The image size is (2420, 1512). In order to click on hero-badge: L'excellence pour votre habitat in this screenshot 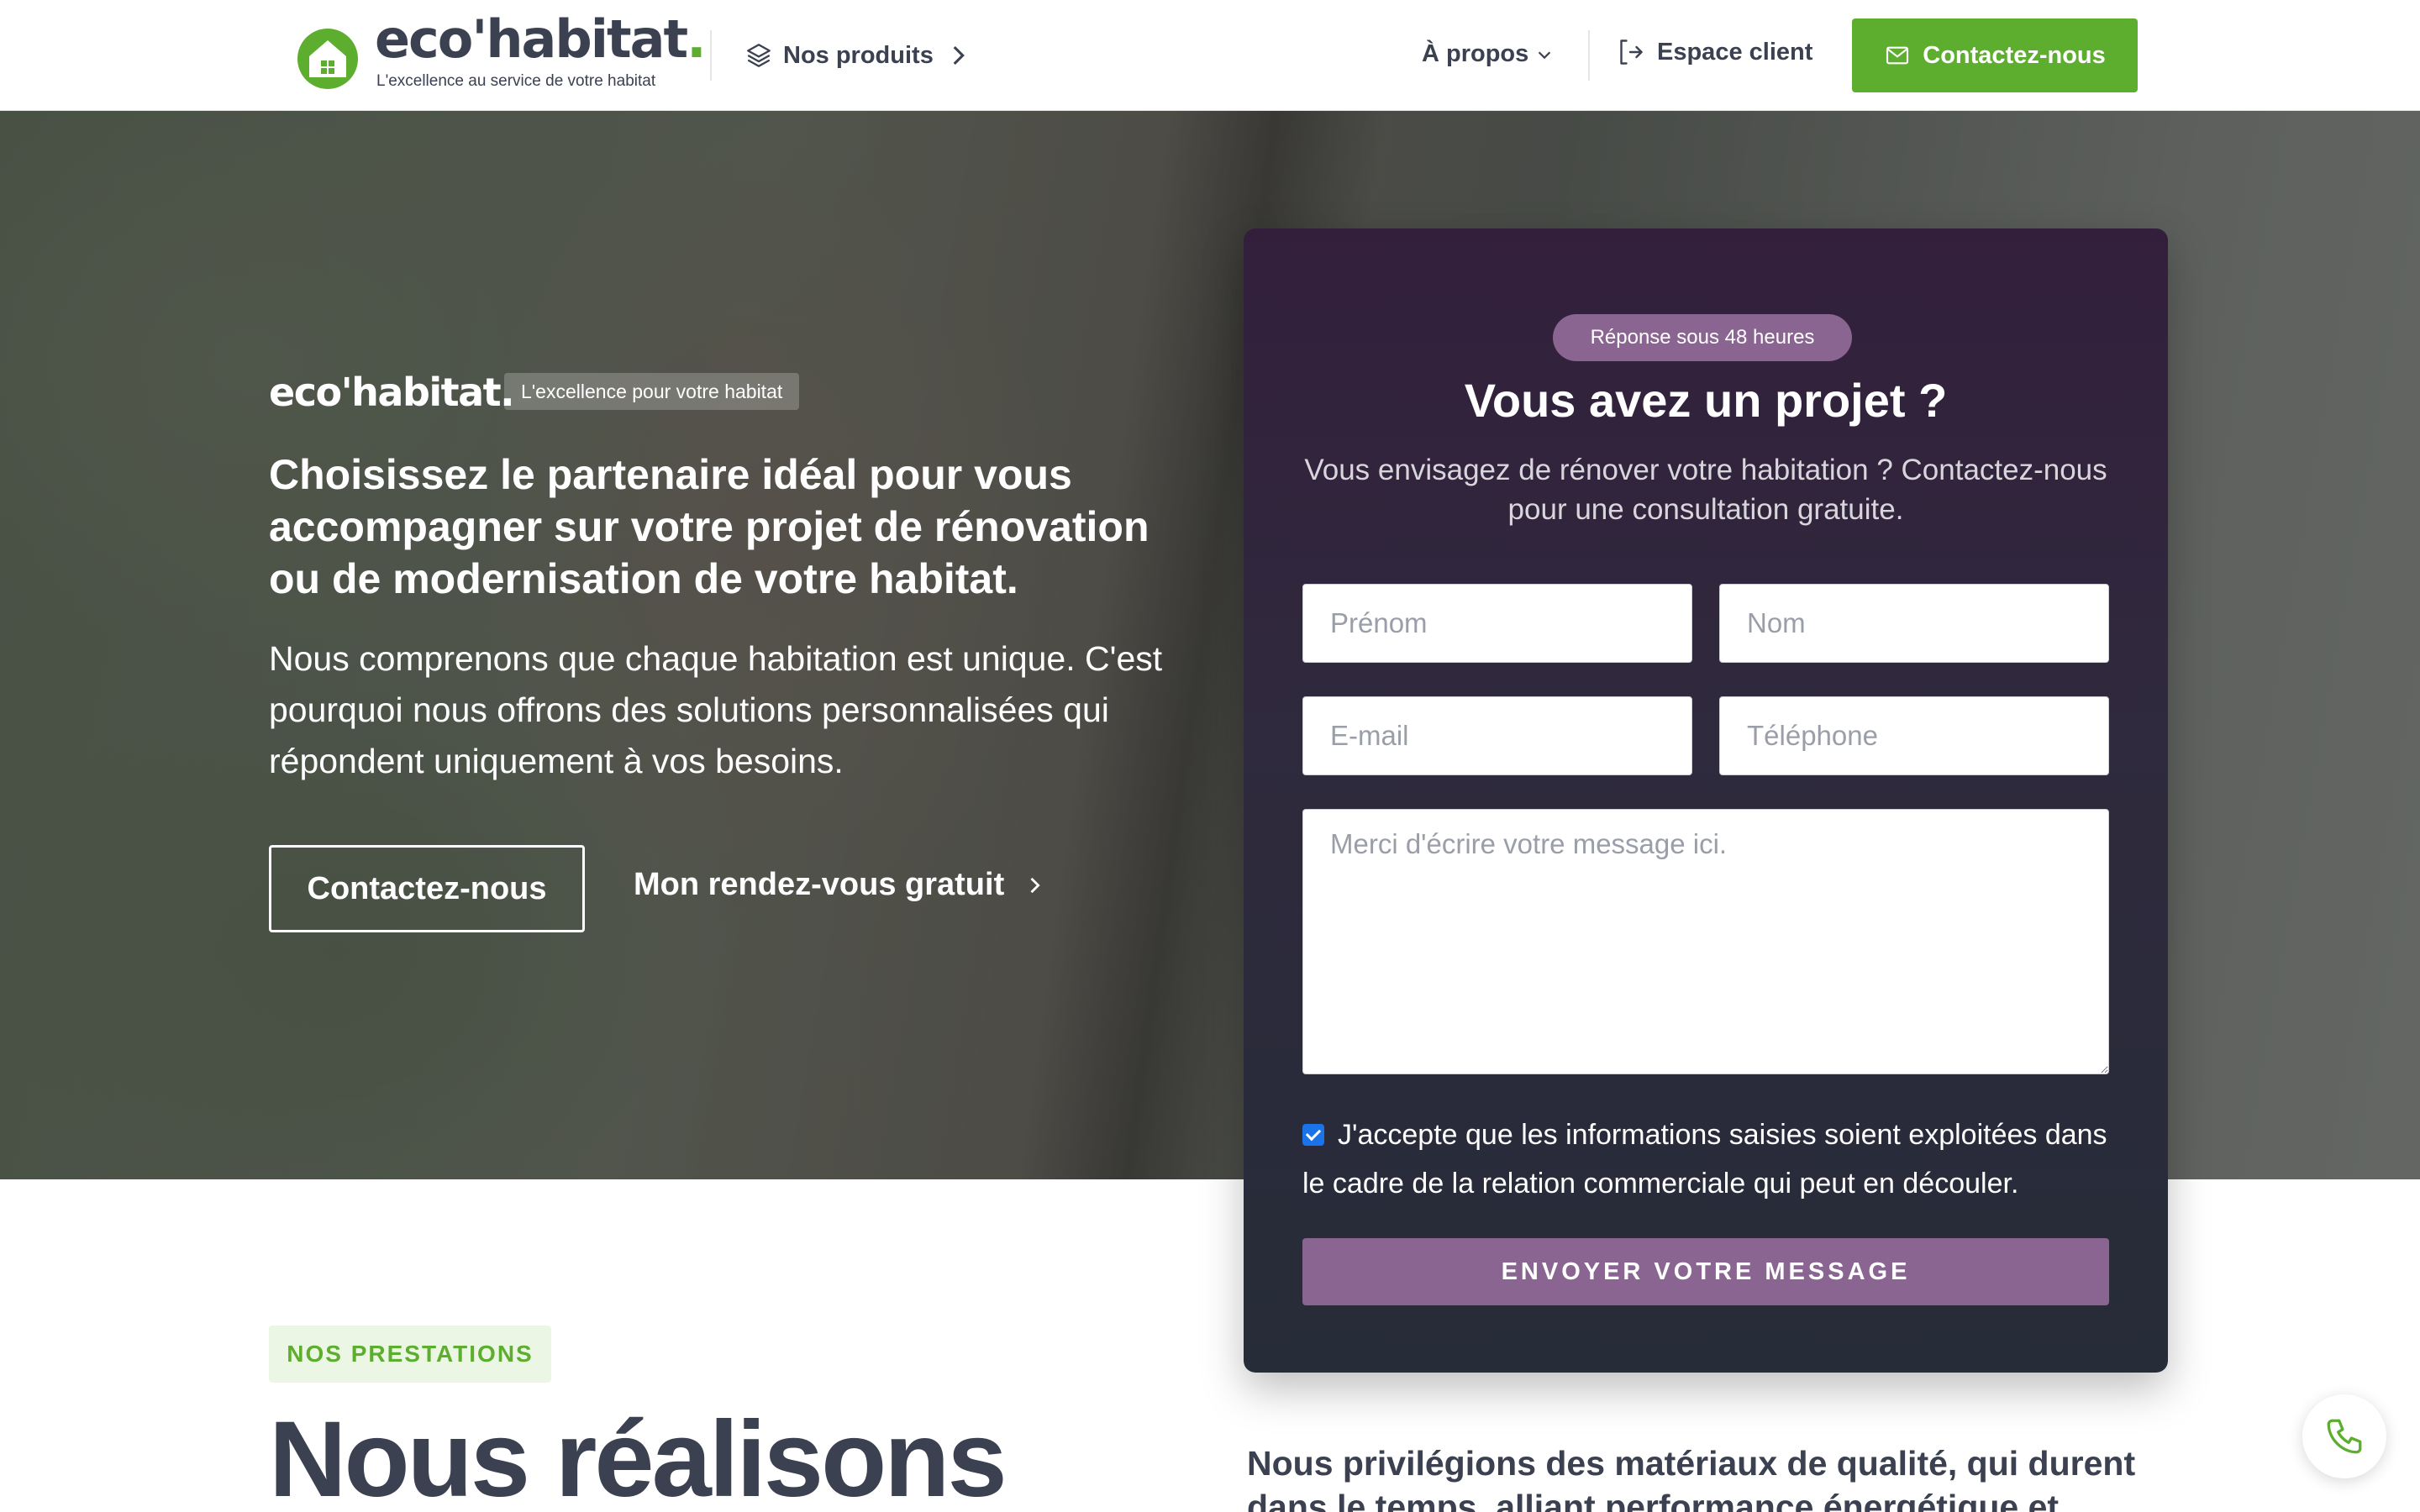, I will do `click(652, 391)`.